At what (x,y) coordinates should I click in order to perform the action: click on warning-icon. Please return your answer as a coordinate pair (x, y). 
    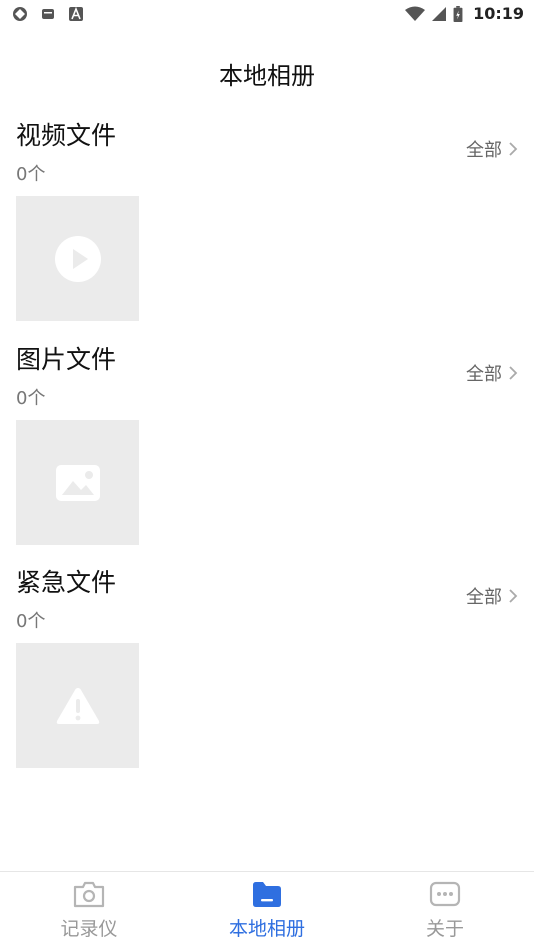
    Looking at the image, I should click on (77, 705).